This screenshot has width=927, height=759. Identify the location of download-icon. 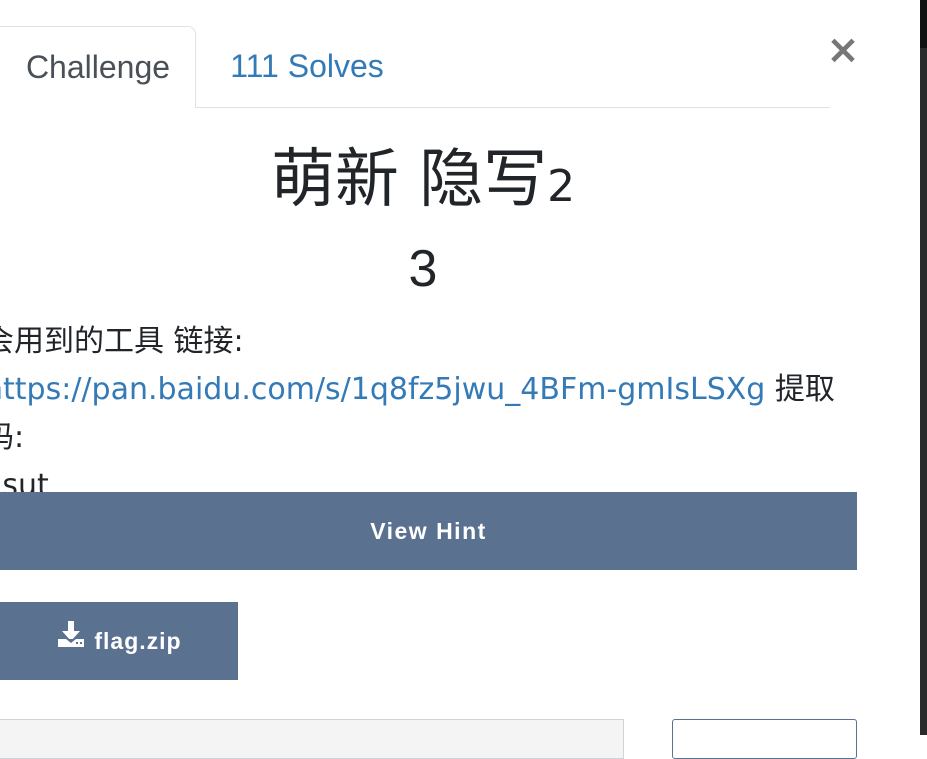
(71, 641).